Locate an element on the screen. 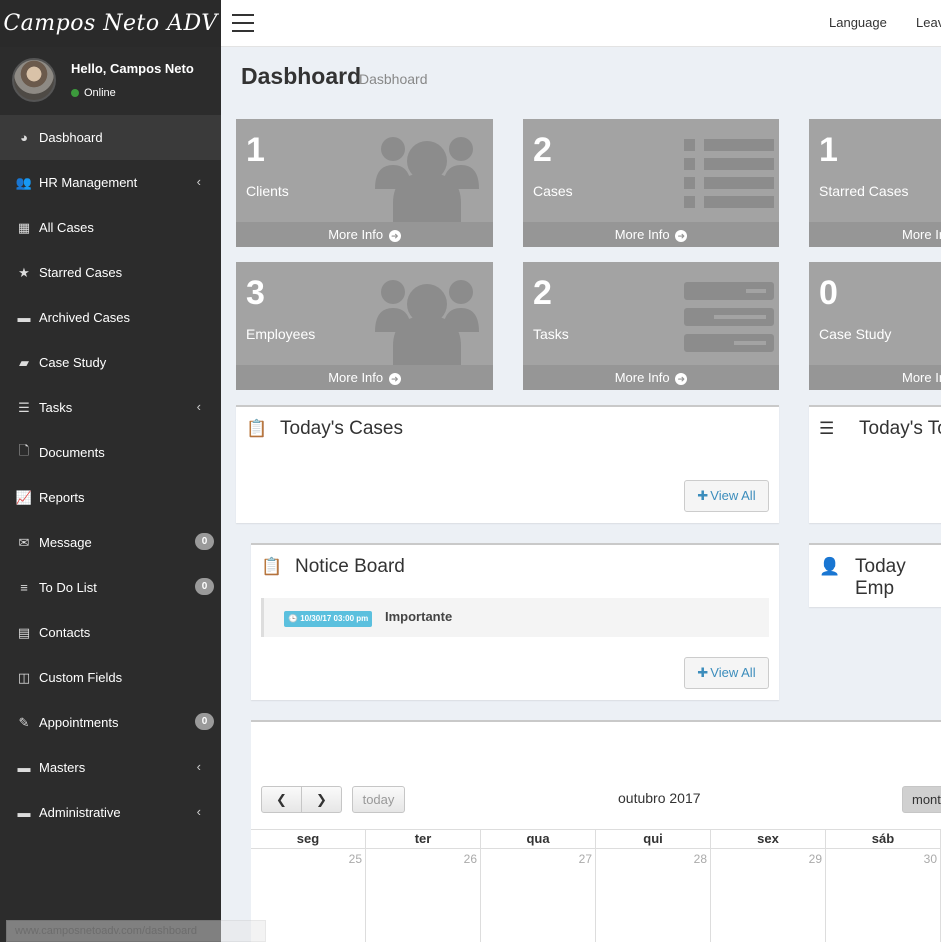 The image size is (941, 942). tasks-icon: ☰ is located at coordinates (24, 407).